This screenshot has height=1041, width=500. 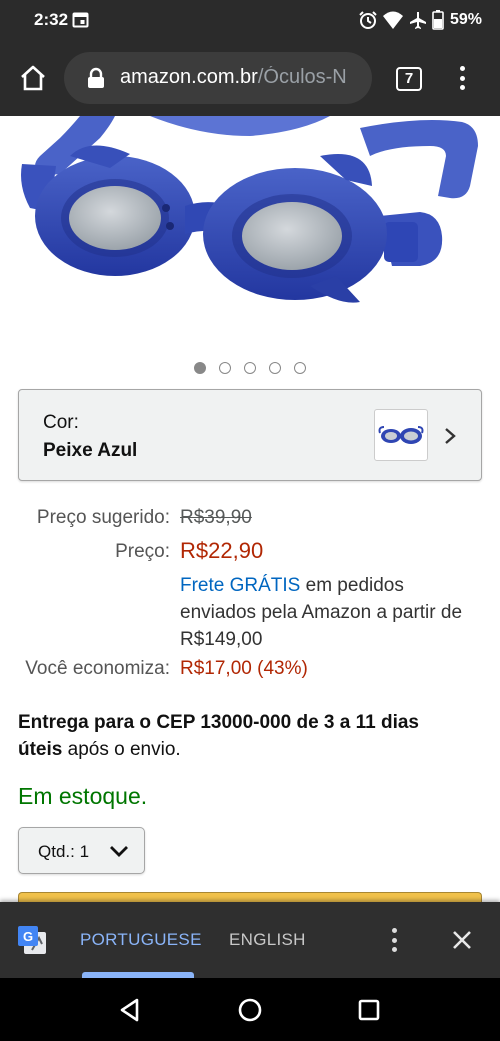 What do you see at coordinates (121, 749) in the screenshot?
I see `delivery-suffix: após o envio.` at bounding box center [121, 749].